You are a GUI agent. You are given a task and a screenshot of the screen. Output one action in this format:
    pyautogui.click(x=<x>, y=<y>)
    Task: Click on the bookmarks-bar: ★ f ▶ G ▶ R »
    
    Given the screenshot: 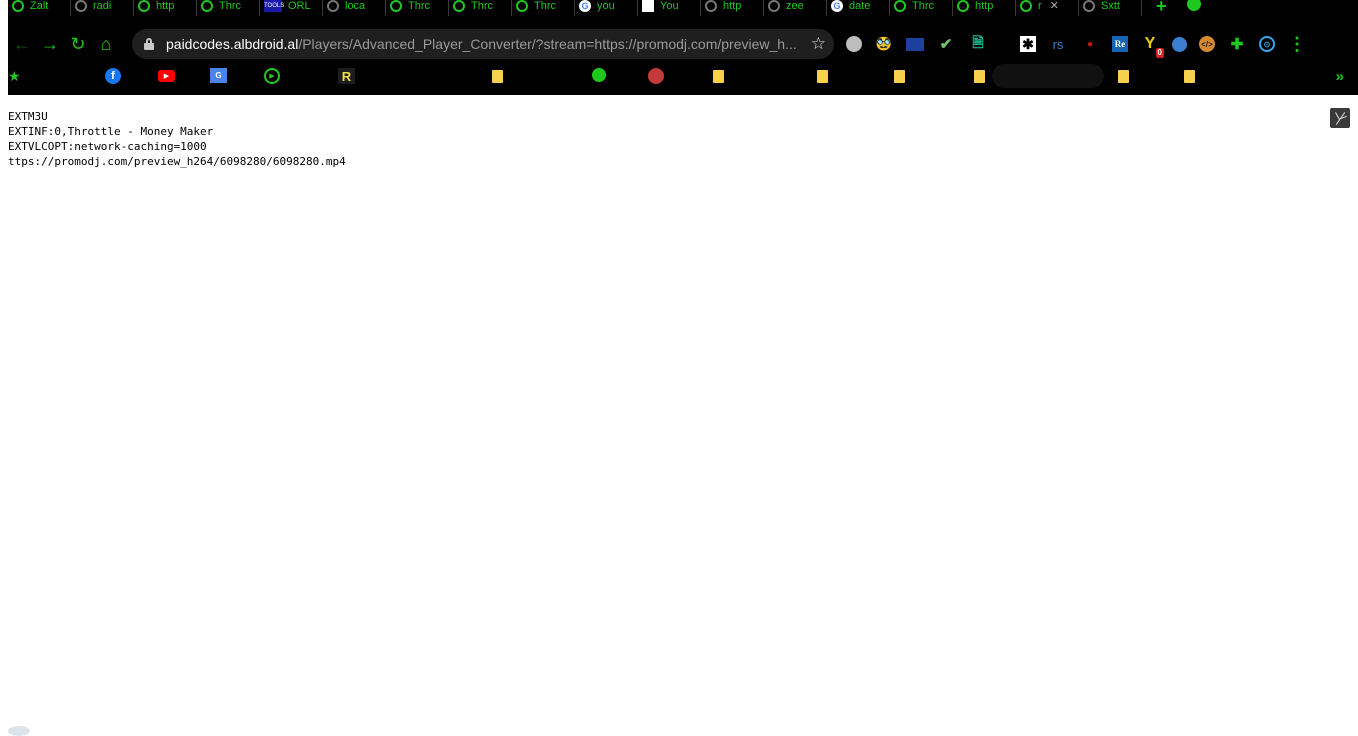 What is the action you would take?
    pyautogui.click(x=683, y=76)
    